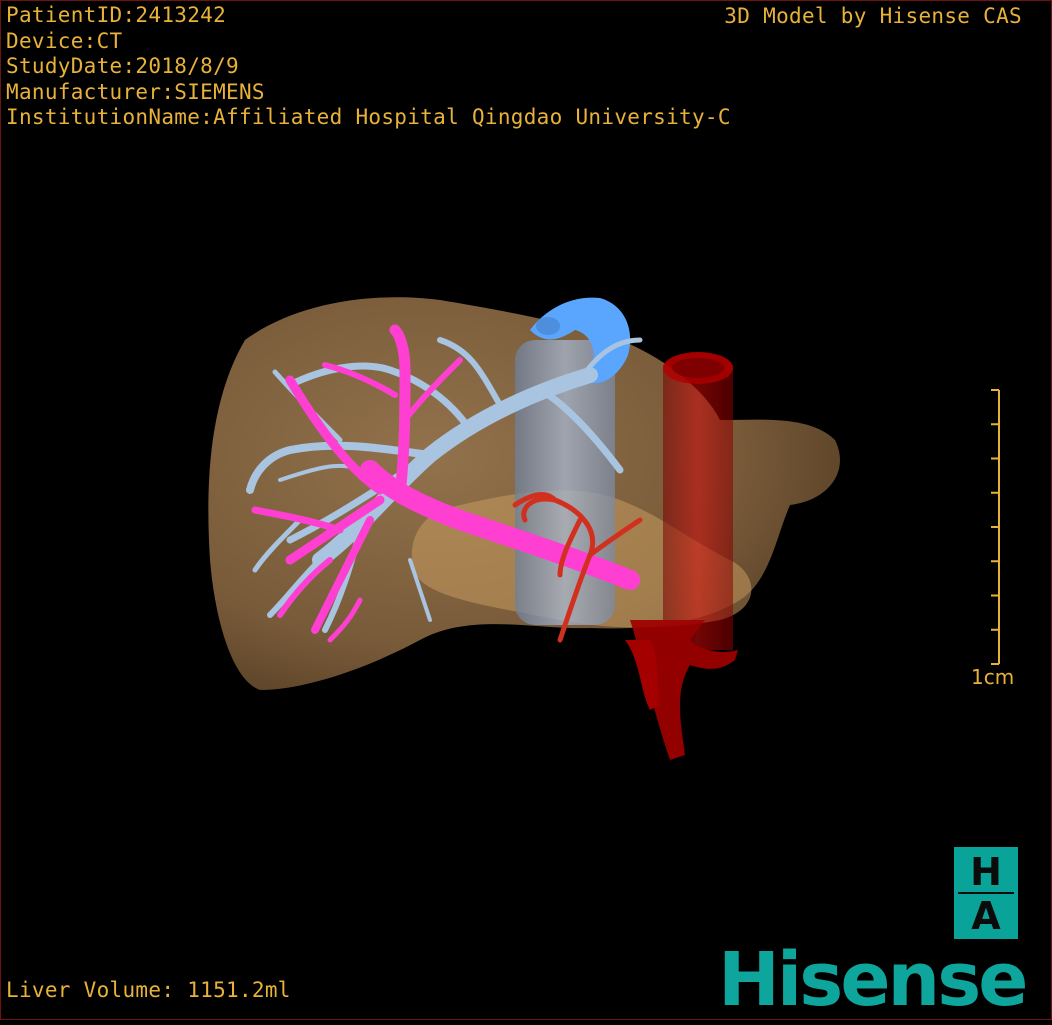 Image resolution: width=1052 pixels, height=1025 pixels. What do you see at coordinates (986, 916) in the screenshot?
I see `ha-letter-bottom: A` at bounding box center [986, 916].